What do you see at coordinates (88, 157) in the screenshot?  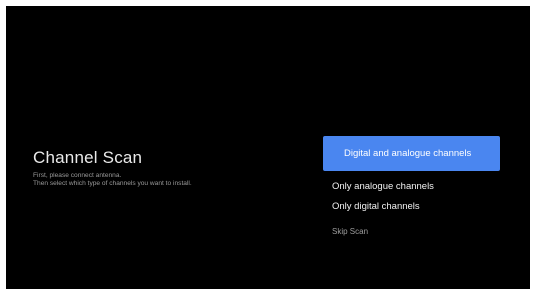 I see `page-title: Channel Scan` at bounding box center [88, 157].